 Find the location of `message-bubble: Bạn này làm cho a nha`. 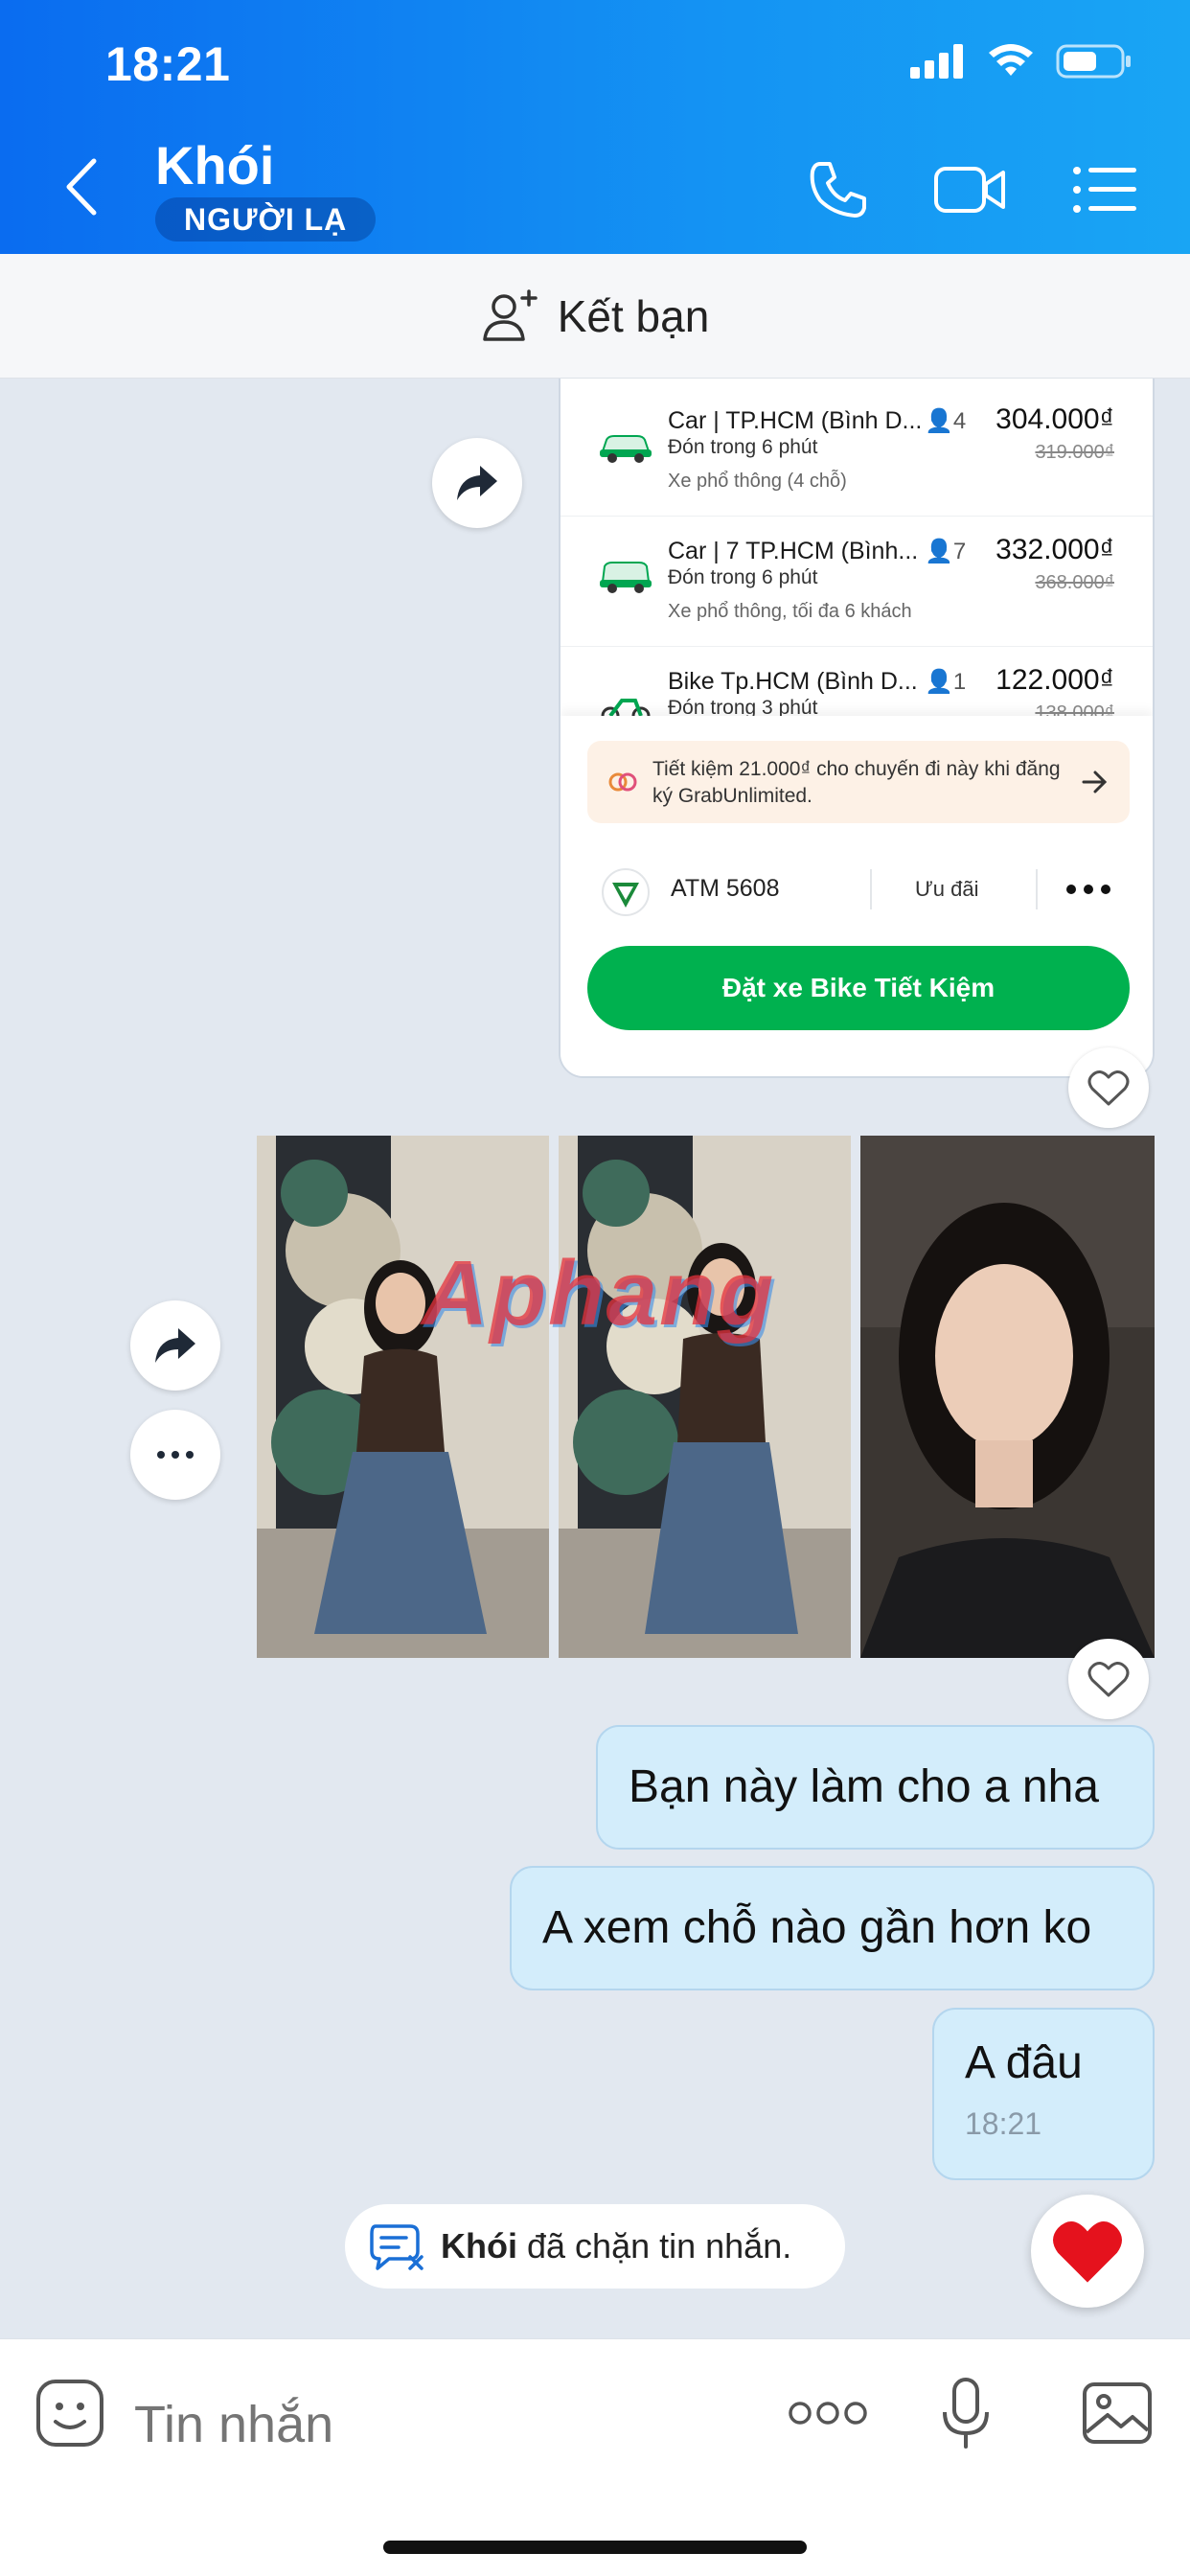

message-bubble: Bạn này làm cho a nha is located at coordinates (875, 1787).